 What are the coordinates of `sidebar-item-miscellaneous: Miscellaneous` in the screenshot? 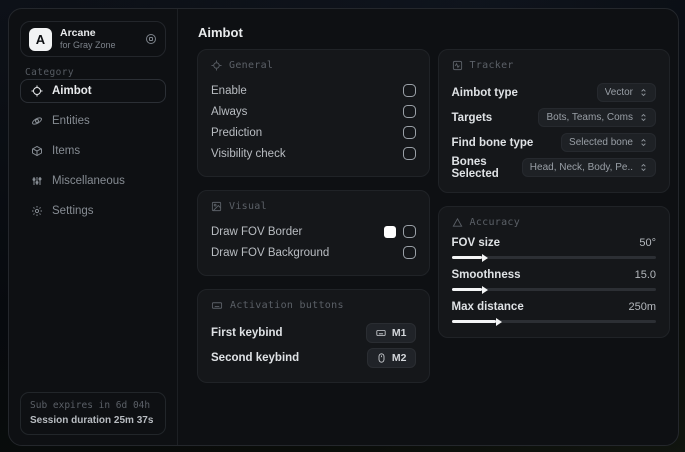 It's located at (93, 181).